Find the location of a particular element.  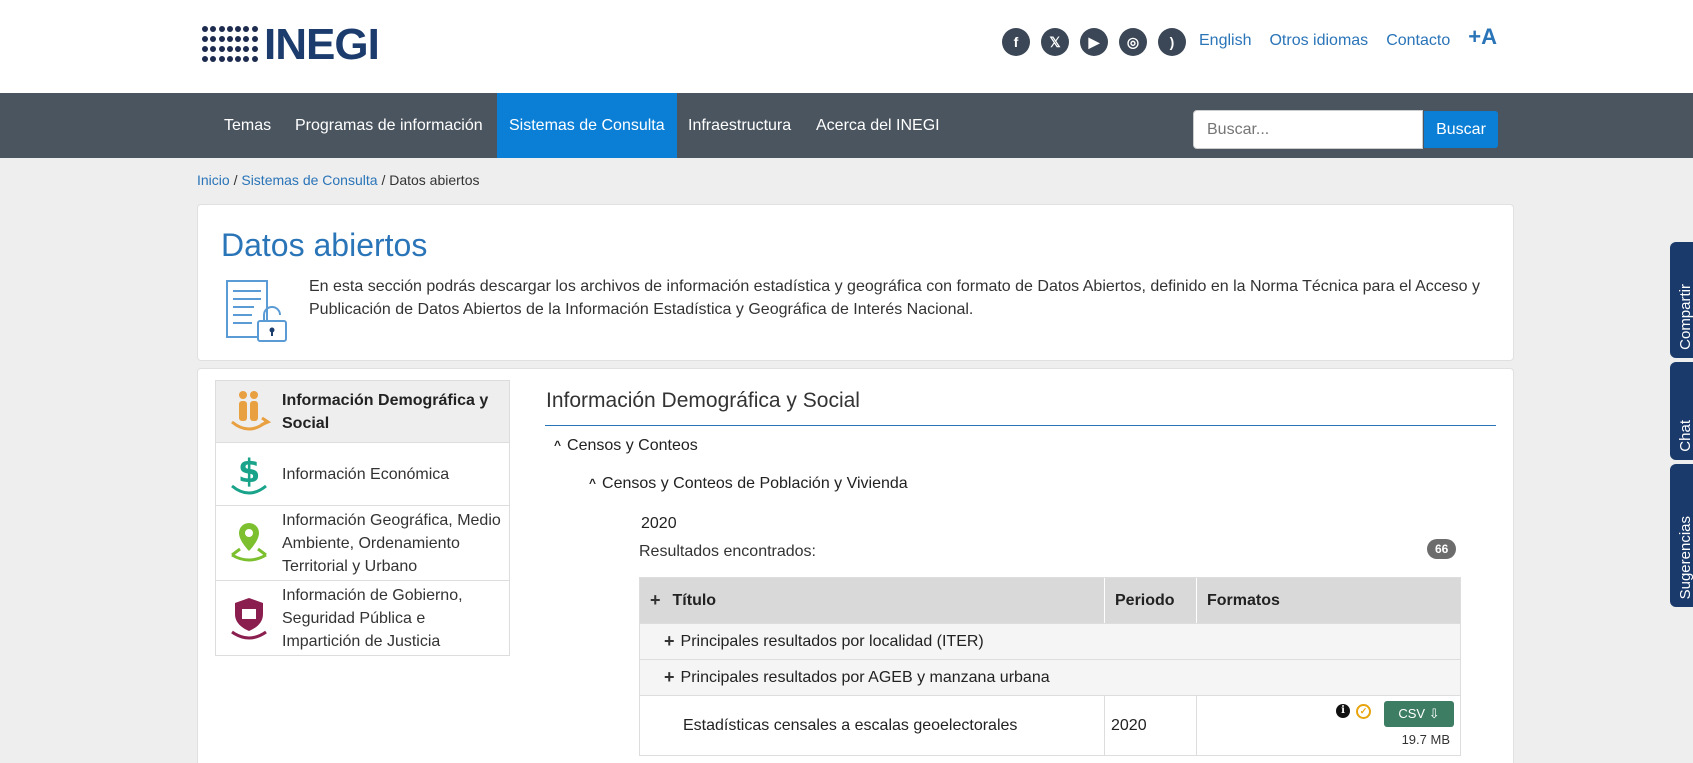

page-title: Datos abiertos is located at coordinates (324, 245).